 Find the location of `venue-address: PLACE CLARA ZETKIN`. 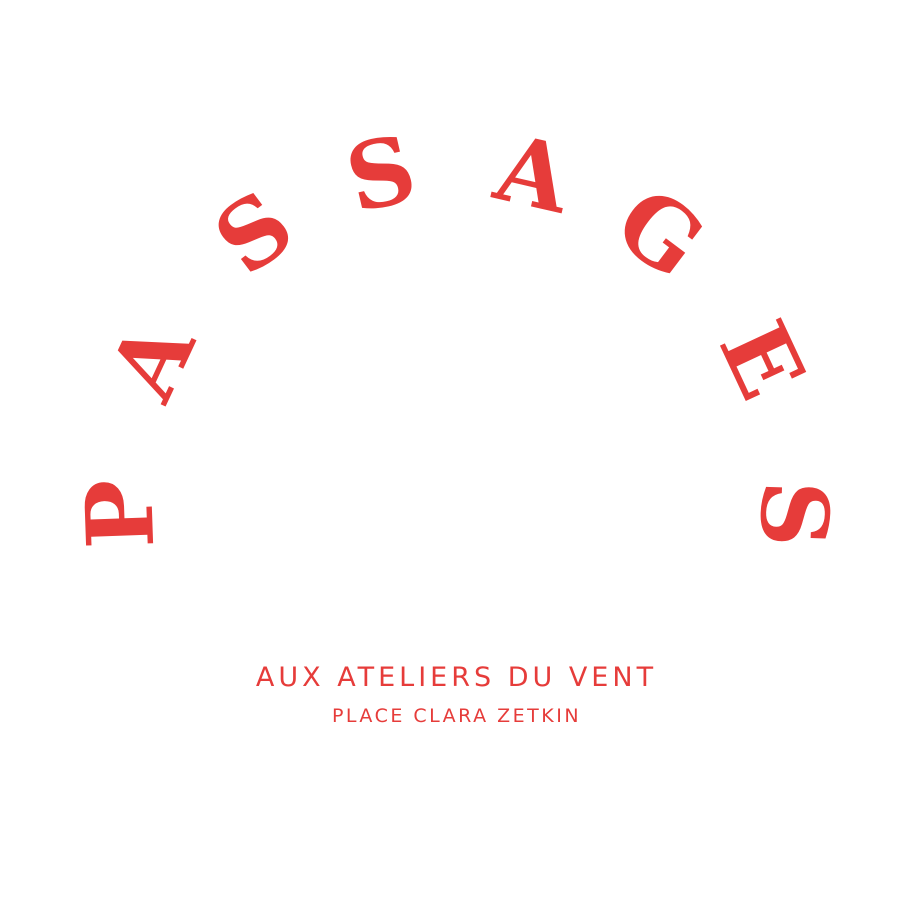

venue-address: PLACE CLARA ZETKIN is located at coordinates (456, 716).